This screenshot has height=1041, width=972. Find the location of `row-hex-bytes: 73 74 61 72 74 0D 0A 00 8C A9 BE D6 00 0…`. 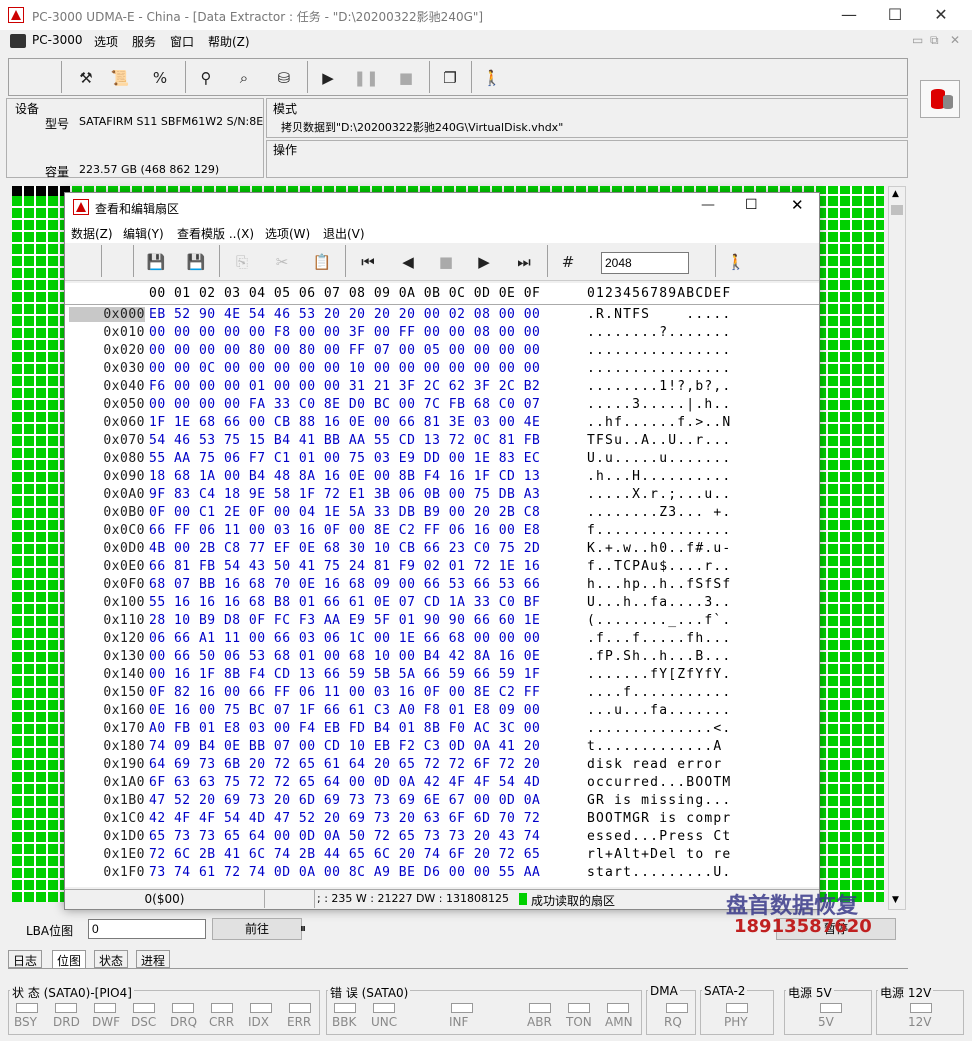

row-hex-bytes: 73 74 61 72 74 0D 0A 00 8C A9 BE D6 00 0… is located at coordinates (344, 872).